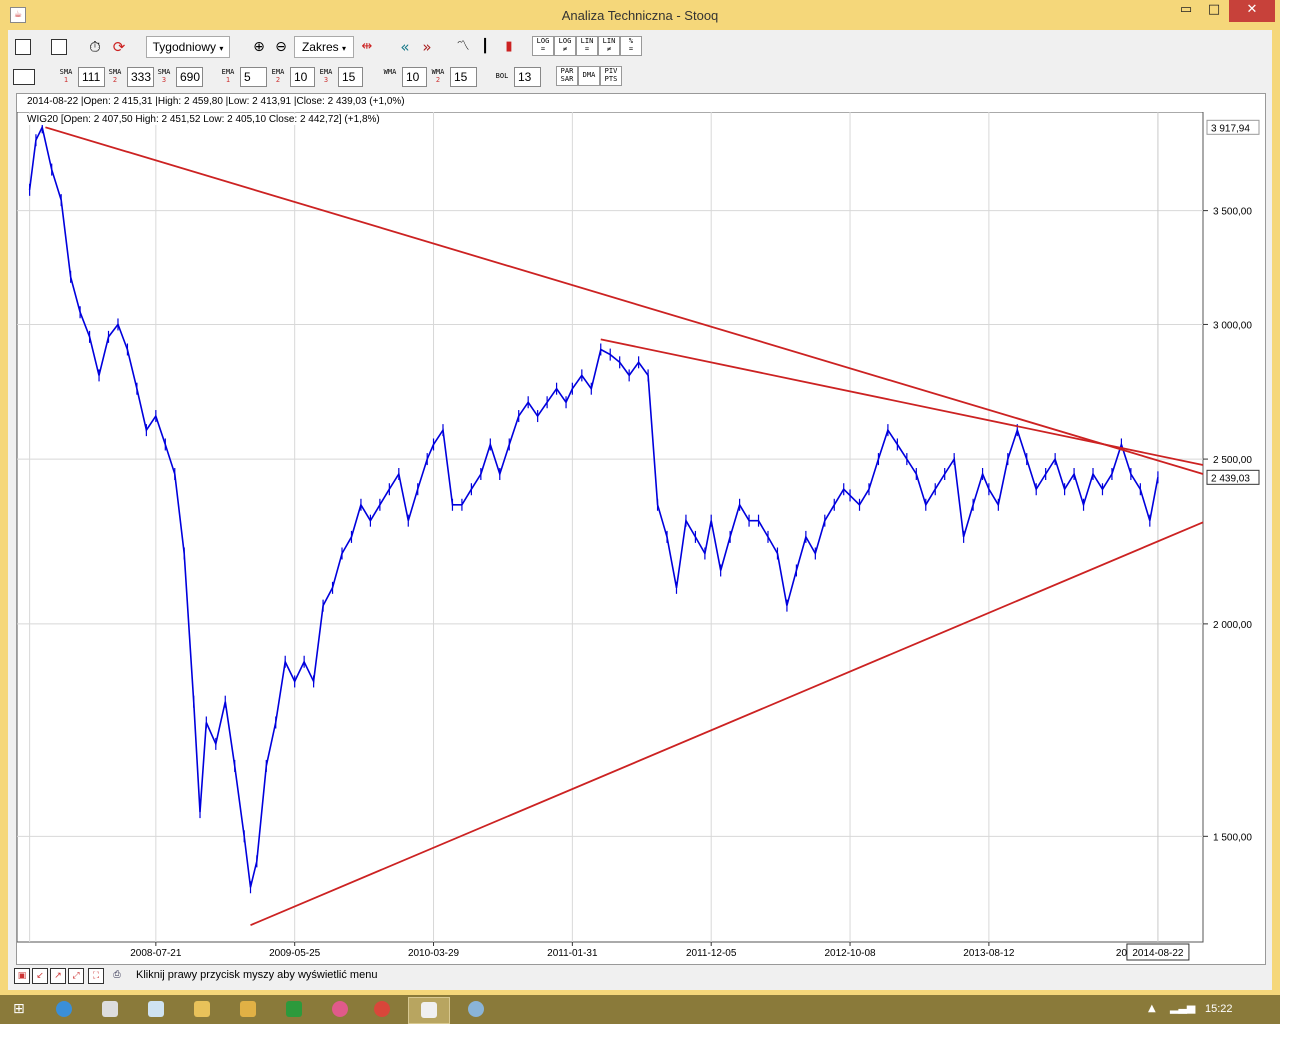 This screenshot has height=1048, width=1312. I want to click on wma1-input: 10, so click(414, 77).